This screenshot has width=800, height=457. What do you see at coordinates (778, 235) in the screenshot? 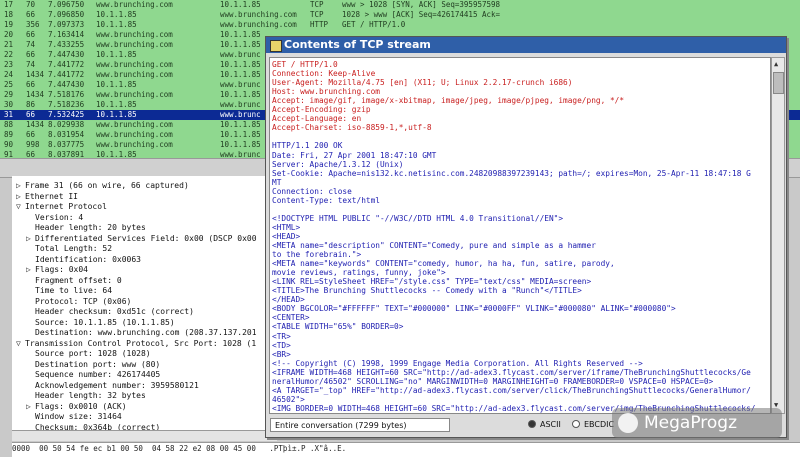
I see `stream-vscrollbar: ▲ ▼` at bounding box center [778, 235].